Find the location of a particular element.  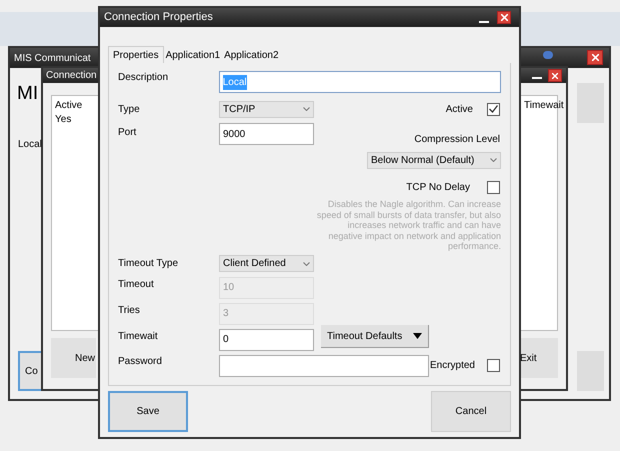

window-title: Connection is located at coordinates (71, 76).